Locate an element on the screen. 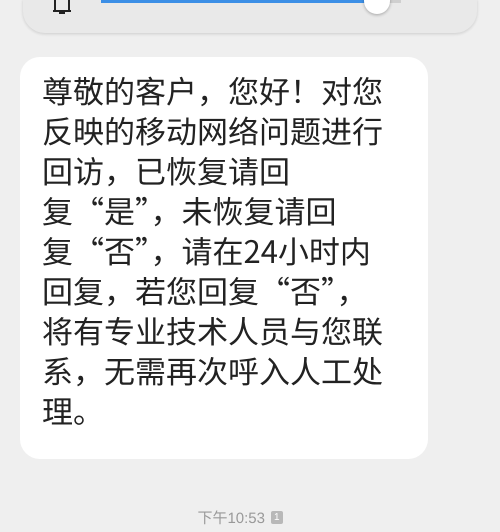 The width and height of the screenshot is (500, 532). message-time: 下午10:53 is located at coordinates (231, 518).